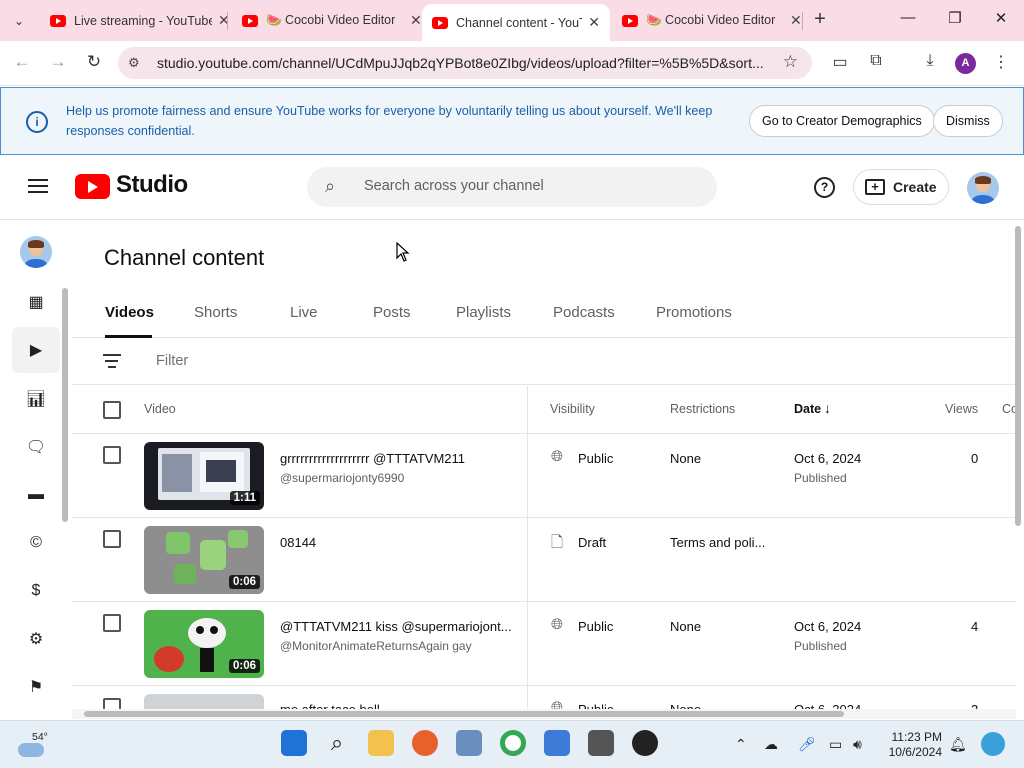 The width and height of the screenshot is (1024, 768). Describe the element at coordinates (824, 187) in the screenshot. I see `help-icon: ?` at that location.